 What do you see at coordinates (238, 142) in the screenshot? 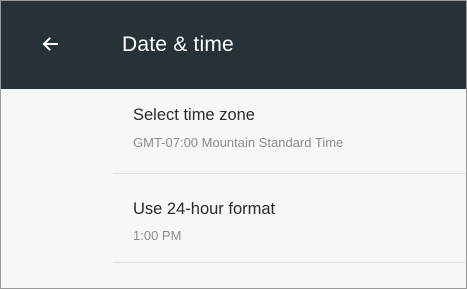
I see `setting-summary: GMT-07:00 Mountain Standard Time` at bounding box center [238, 142].